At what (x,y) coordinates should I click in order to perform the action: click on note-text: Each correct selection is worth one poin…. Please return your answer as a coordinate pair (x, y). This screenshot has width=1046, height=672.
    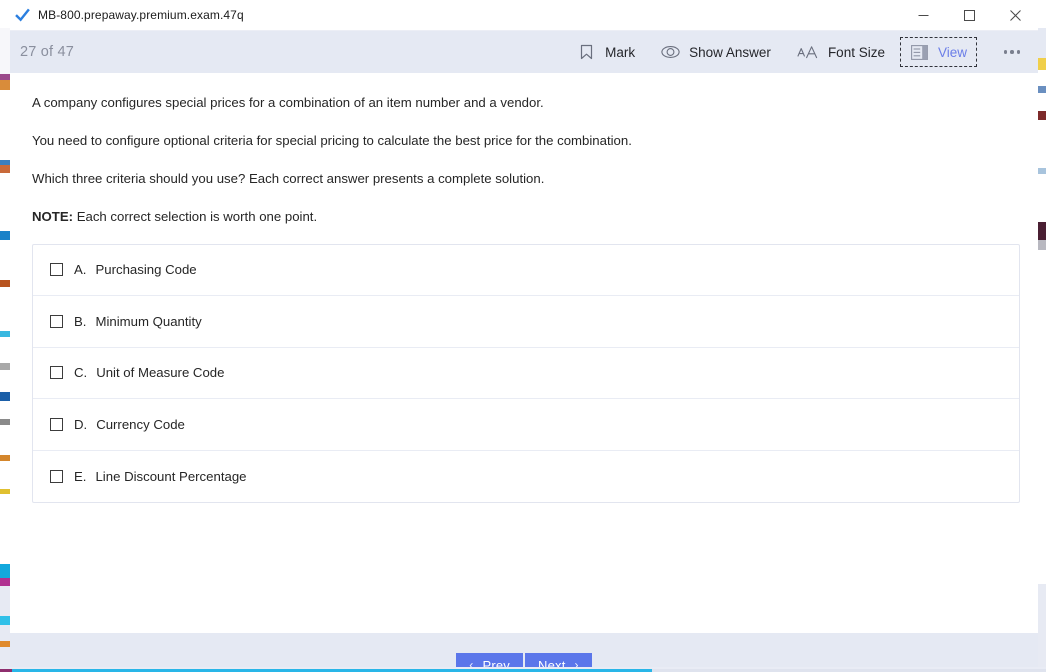
    Looking at the image, I should click on (195, 217).